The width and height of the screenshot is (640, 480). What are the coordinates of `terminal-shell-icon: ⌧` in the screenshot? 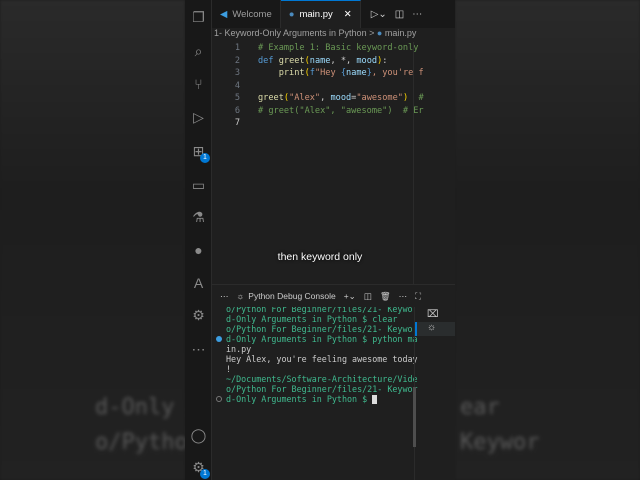 It's located at (433, 314).